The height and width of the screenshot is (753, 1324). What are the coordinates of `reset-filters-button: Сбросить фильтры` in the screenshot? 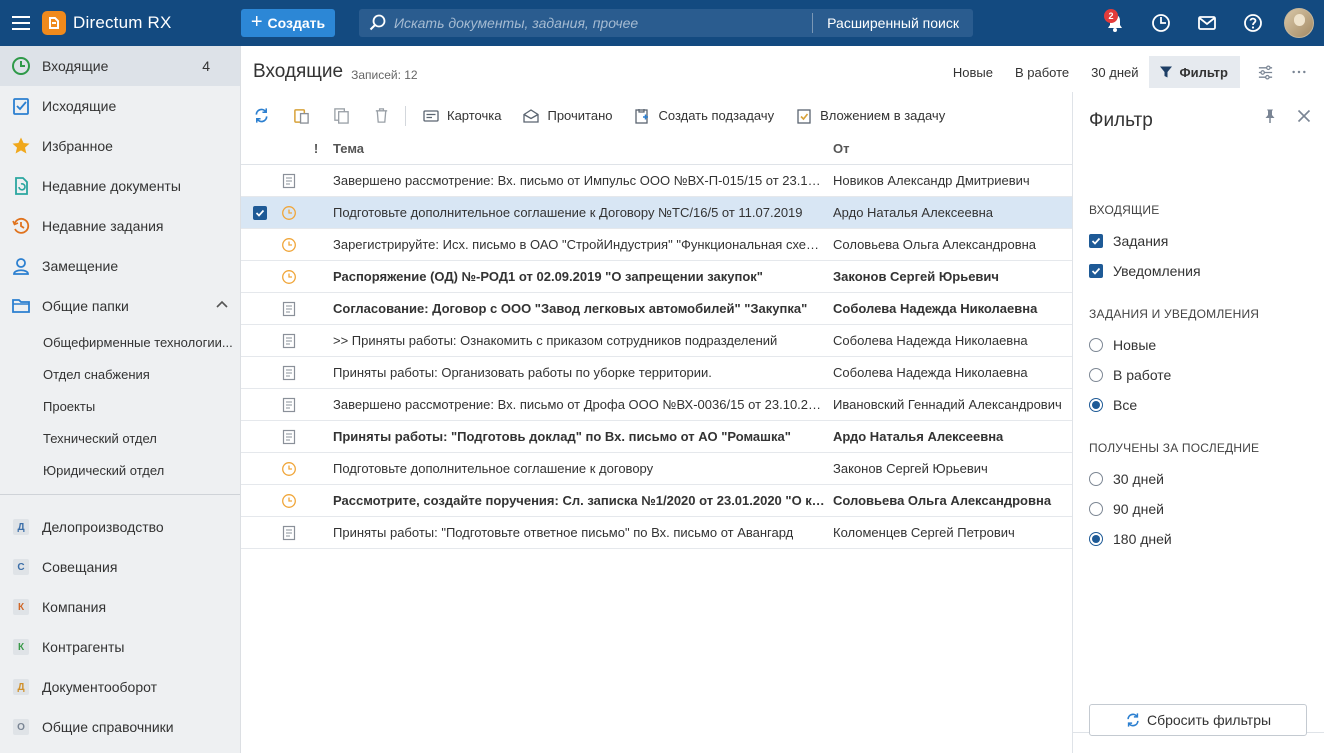 It's located at (1198, 720).